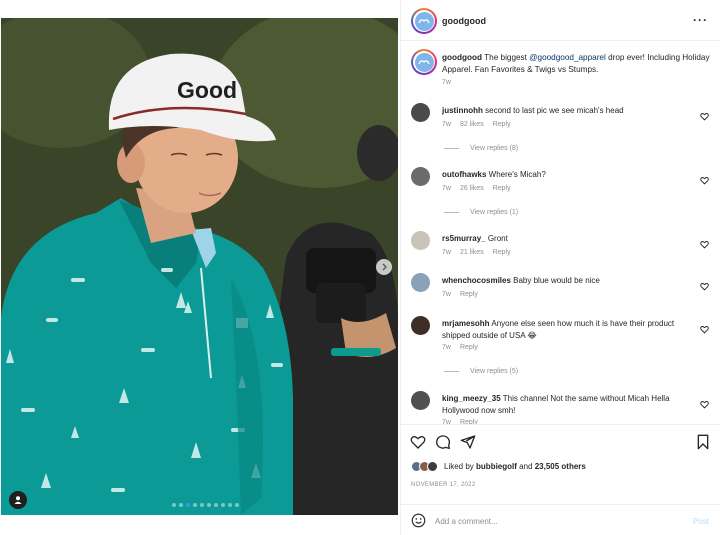  I want to click on comment-meta: 7w 21 likes Reply, so click(481, 252).